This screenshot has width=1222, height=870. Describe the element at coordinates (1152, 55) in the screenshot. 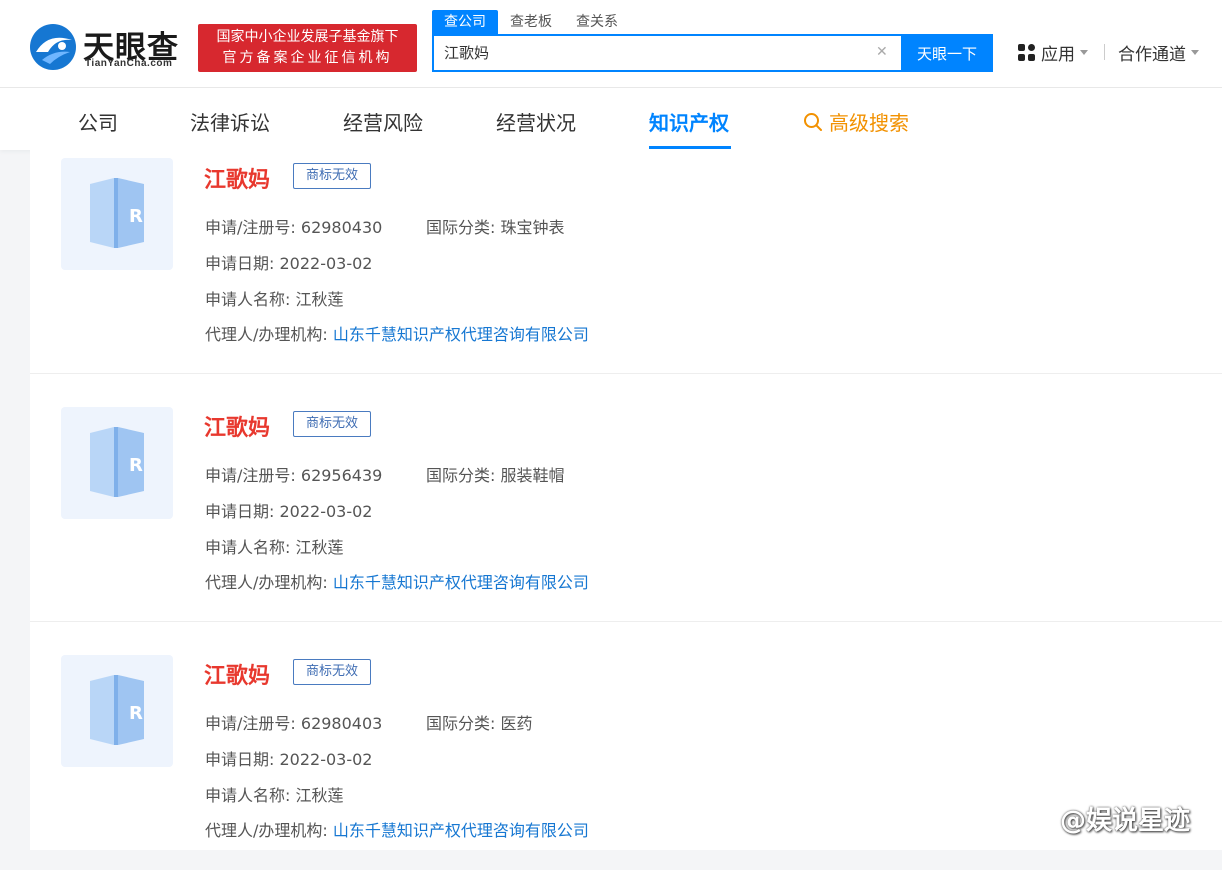

I see `coop-label: 合作通道` at that location.